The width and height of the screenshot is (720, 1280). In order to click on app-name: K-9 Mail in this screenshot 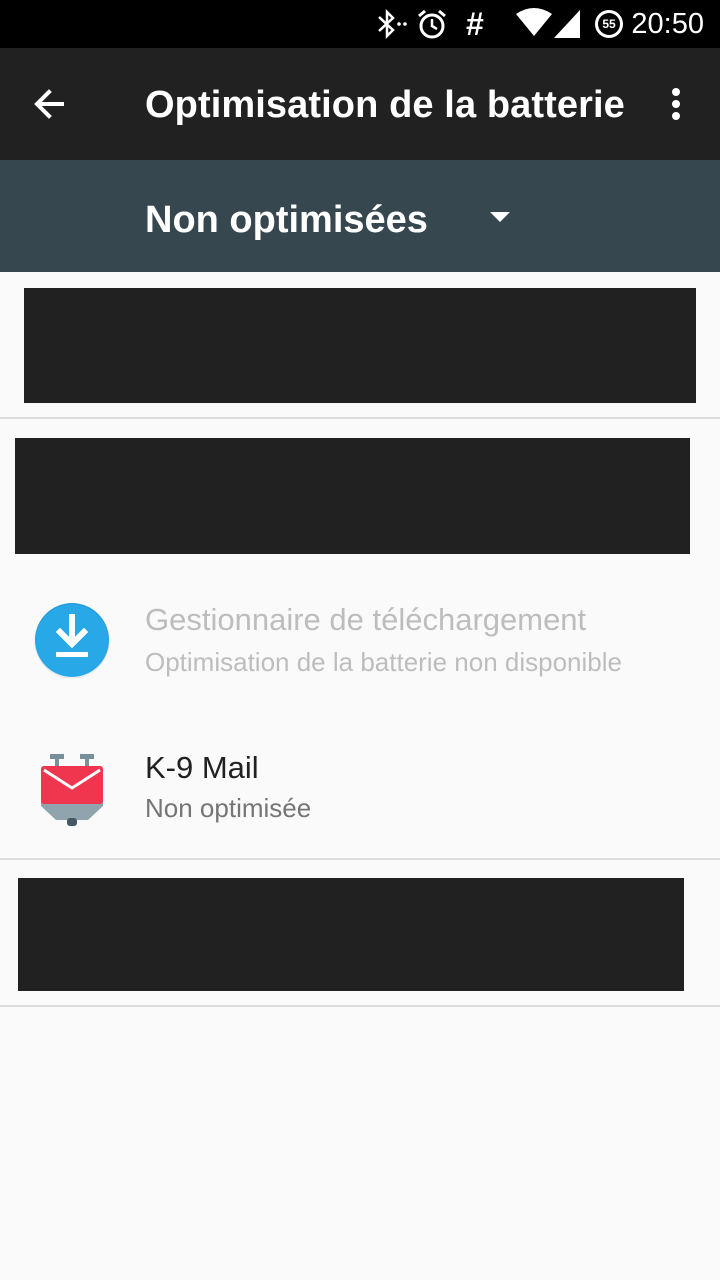, I will do `click(202, 767)`.